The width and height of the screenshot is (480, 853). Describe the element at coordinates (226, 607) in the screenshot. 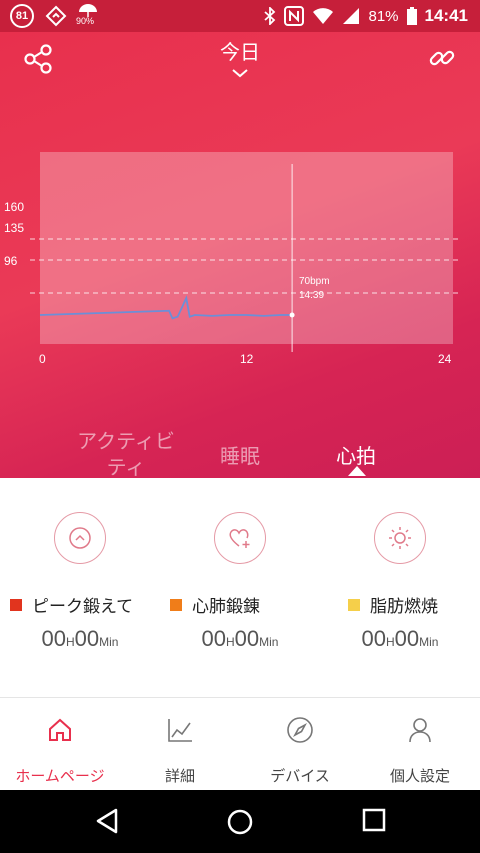

I see `zone-cardio-label: 心肺鍛錬` at that location.